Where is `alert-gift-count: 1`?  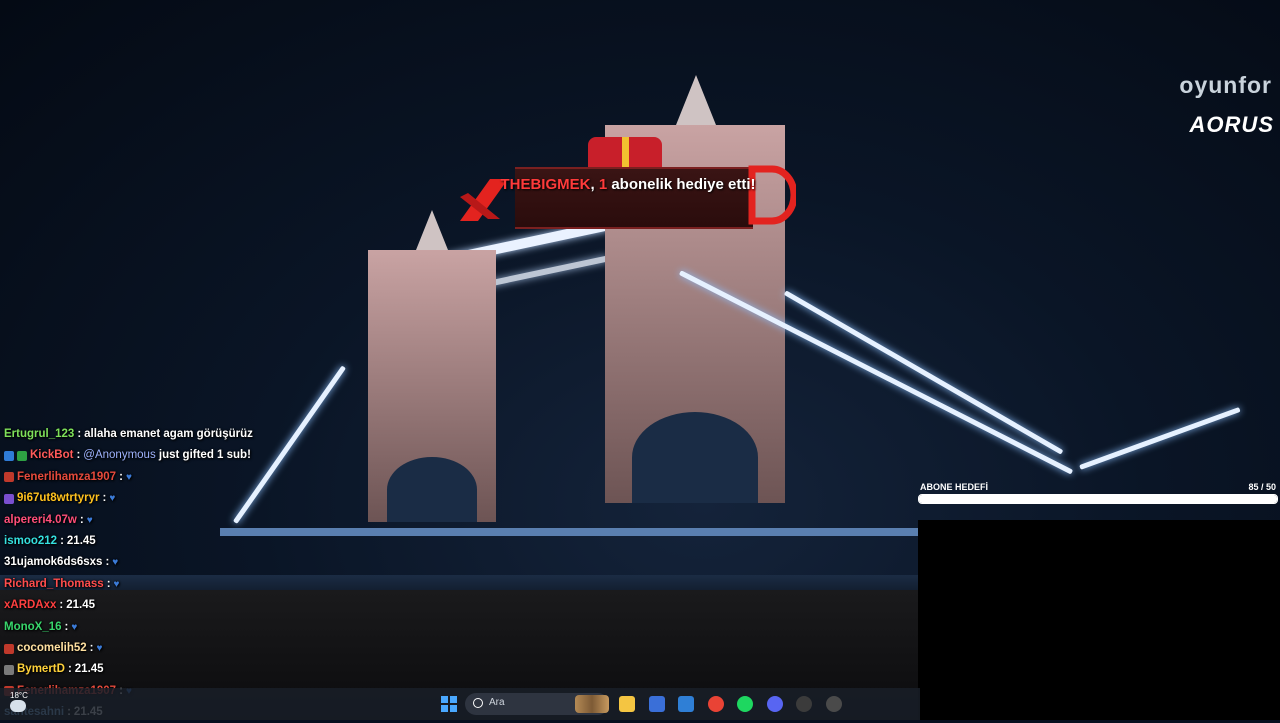 alert-gift-count: 1 is located at coordinates (603, 184).